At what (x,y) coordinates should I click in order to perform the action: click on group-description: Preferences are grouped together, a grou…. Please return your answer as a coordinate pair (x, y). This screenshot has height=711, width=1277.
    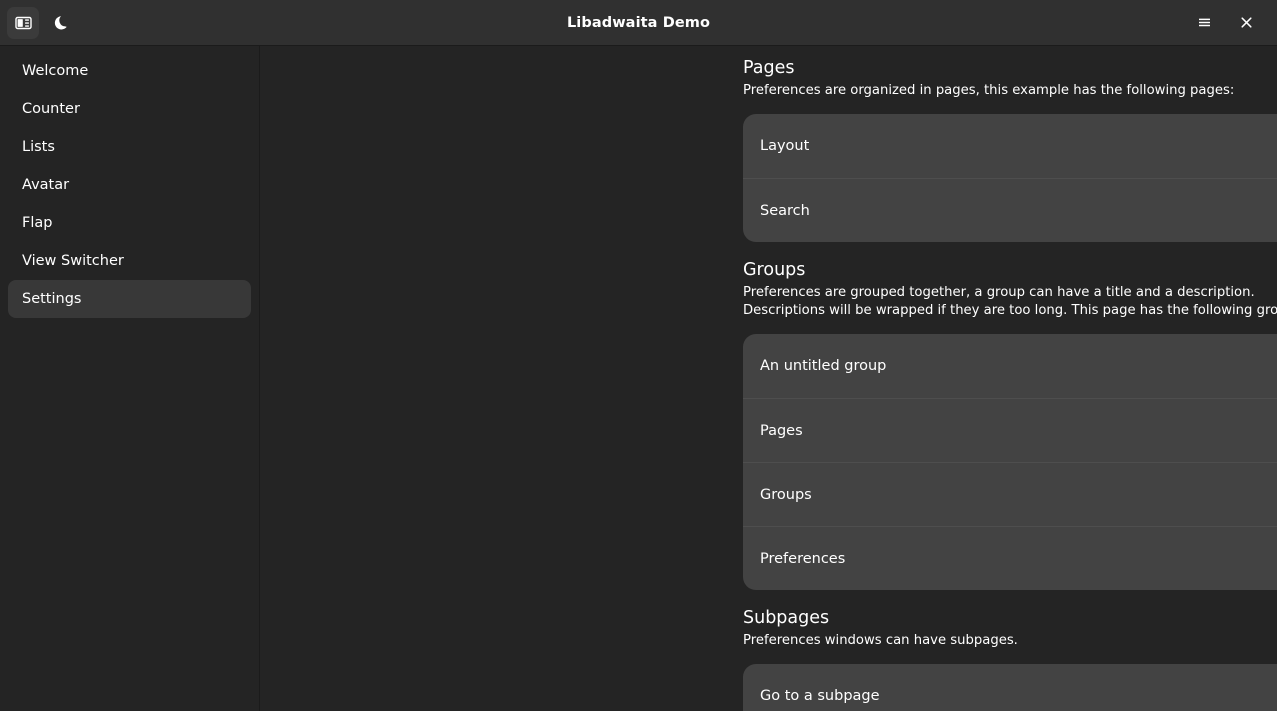
    Looking at the image, I should click on (1010, 301).